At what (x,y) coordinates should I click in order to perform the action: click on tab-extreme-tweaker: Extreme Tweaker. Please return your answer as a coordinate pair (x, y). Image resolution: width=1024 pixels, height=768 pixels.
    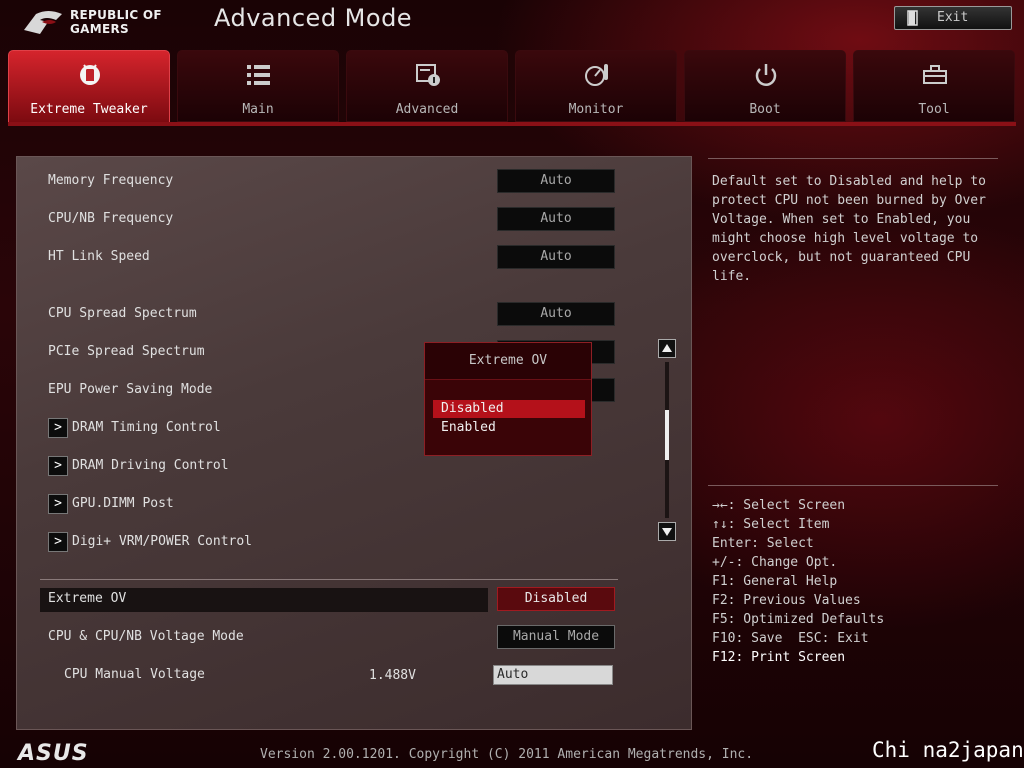
    Looking at the image, I should click on (89, 87).